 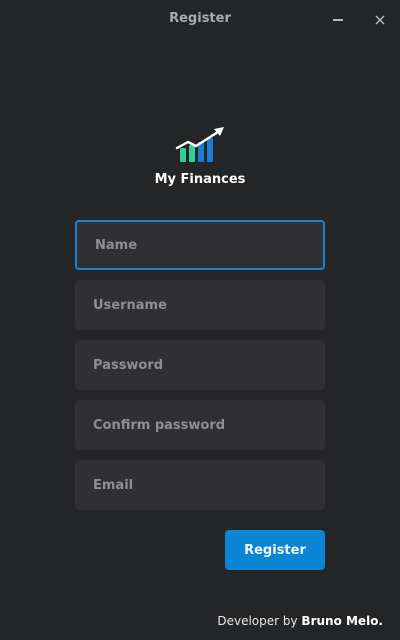 I want to click on minimize-button, so click(x=338, y=20).